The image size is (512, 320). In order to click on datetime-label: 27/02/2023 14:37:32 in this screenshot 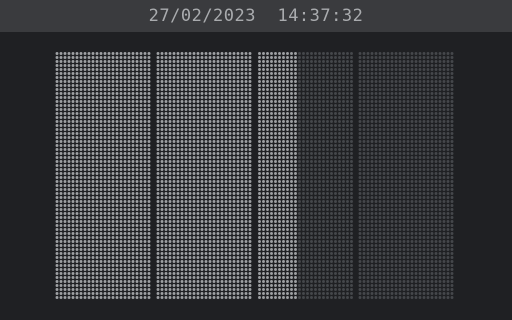, I will do `click(256, 16)`.